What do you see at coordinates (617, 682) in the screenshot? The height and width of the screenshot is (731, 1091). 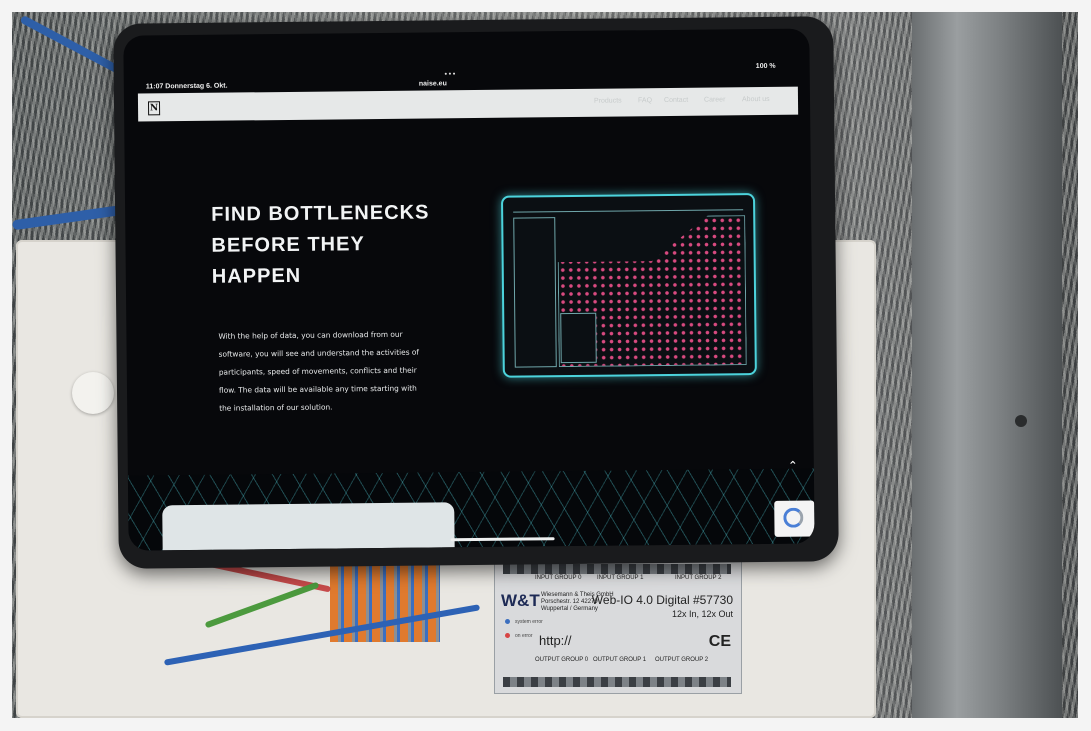 I see `module-terminals-bottom` at bounding box center [617, 682].